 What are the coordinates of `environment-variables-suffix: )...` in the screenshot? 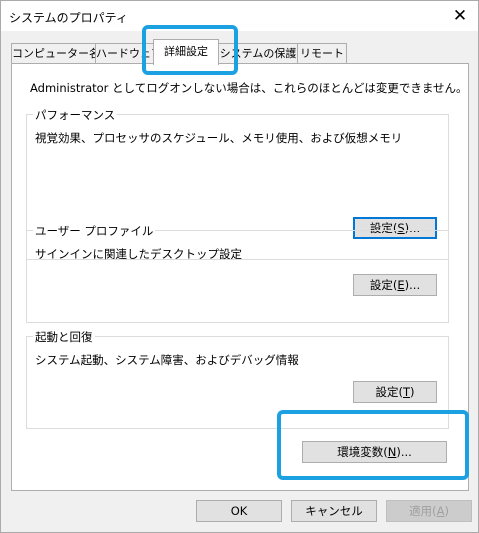 It's located at (404, 452).